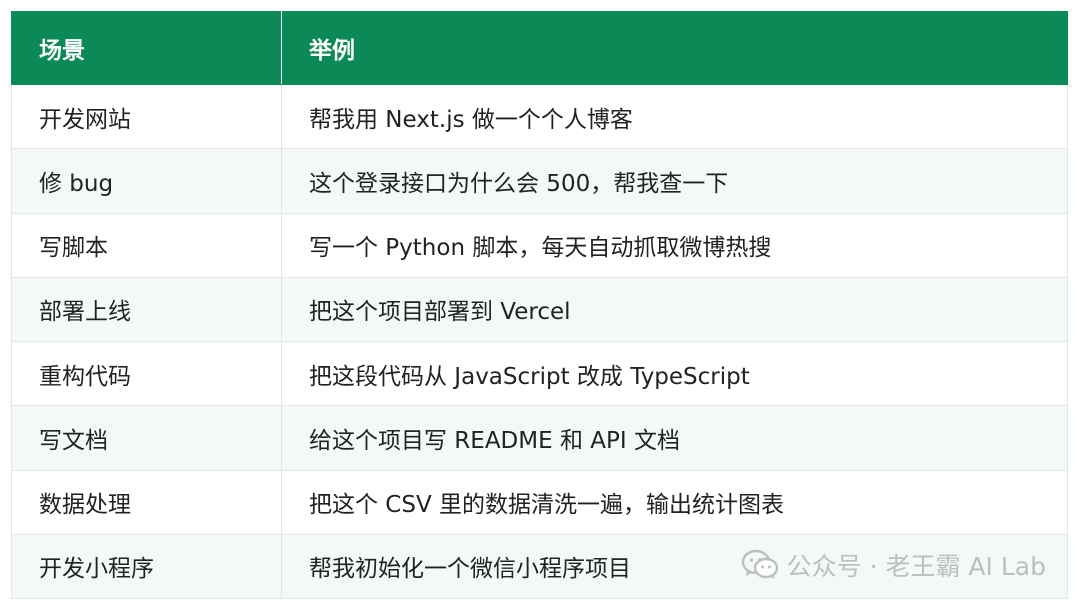 Image resolution: width=1080 pixels, height=608 pixels. I want to click on header-example: 举例, so click(674, 48).